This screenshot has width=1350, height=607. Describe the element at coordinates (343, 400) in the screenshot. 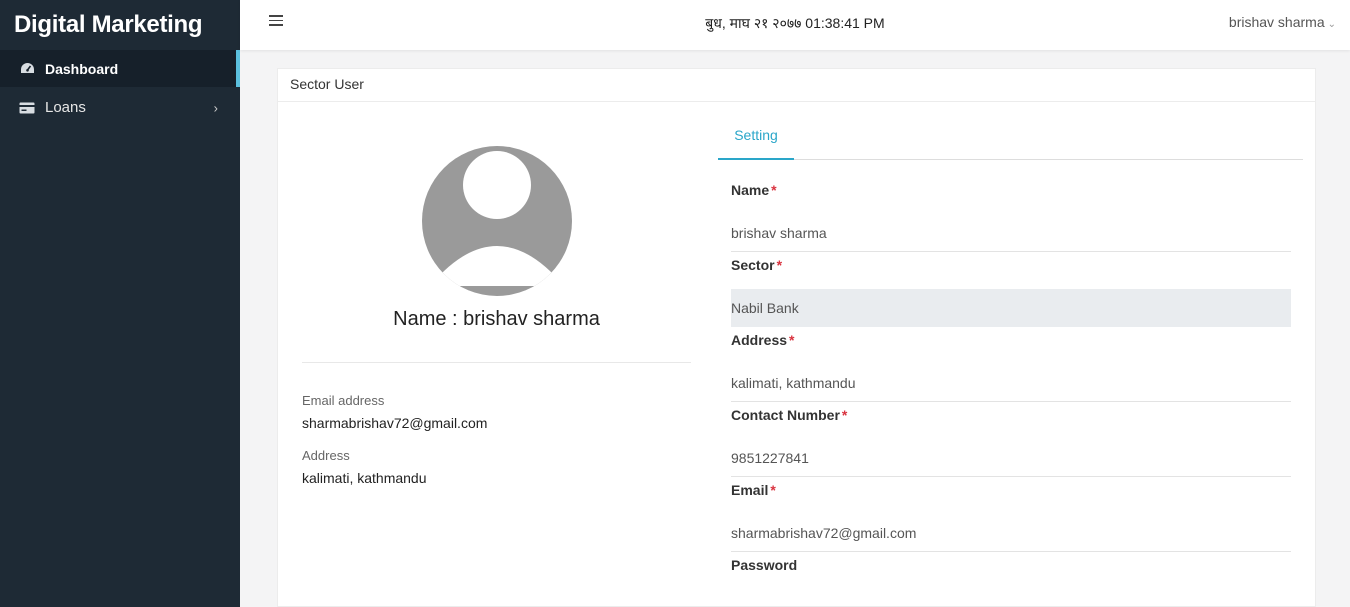

I see `email-label: Email address` at that location.